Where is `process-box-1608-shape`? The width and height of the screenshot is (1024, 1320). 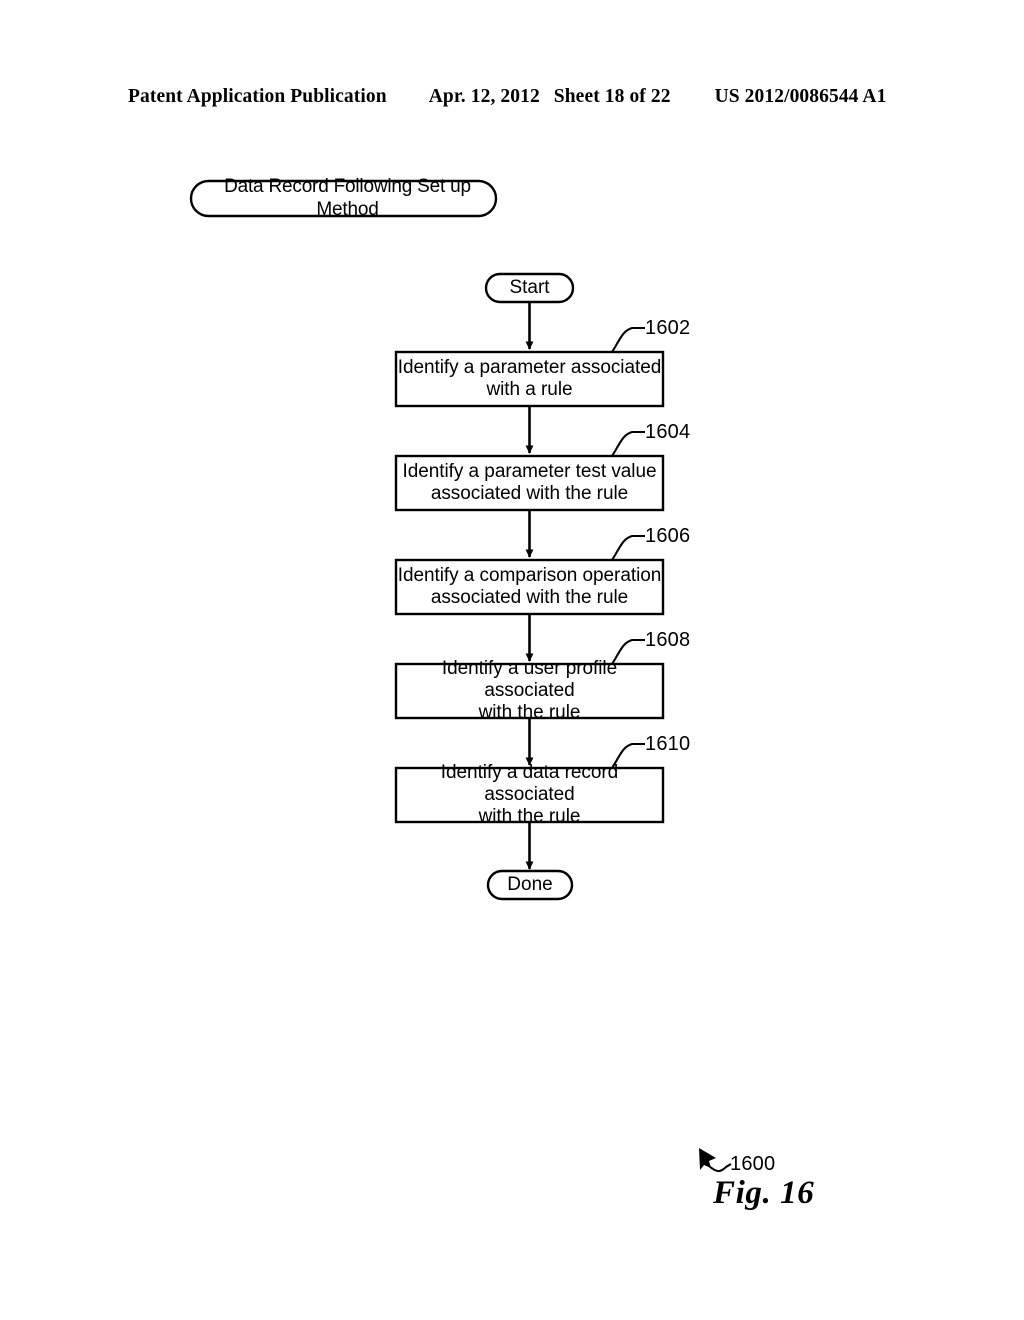
process-box-1608-shape is located at coordinates (529, 691).